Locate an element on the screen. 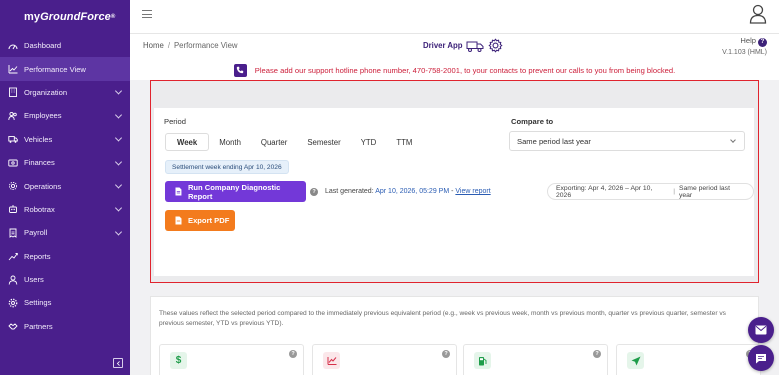  tab-quarter: Quarter is located at coordinates (274, 142).